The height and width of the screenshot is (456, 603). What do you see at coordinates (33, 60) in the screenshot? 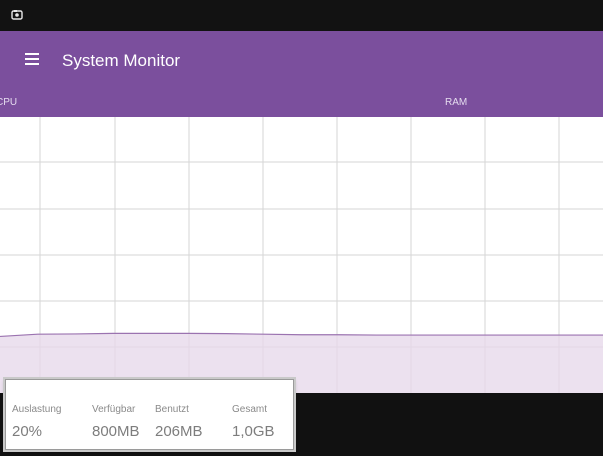
I see `menu-icon` at bounding box center [33, 60].